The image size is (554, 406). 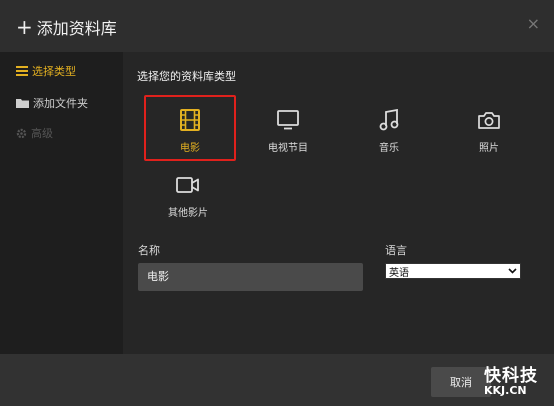 What do you see at coordinates (22, 71) in the screenshot?
I see `list-icon` at bounding box center [22, 71].